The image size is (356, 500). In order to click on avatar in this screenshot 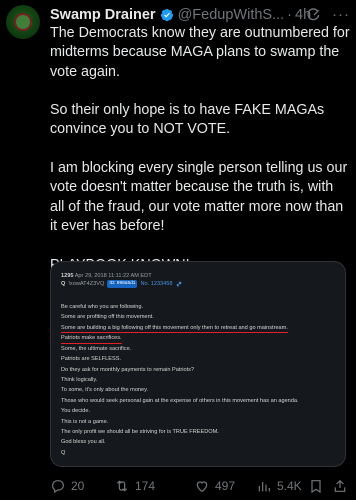, I will do `click(23, 22)`.